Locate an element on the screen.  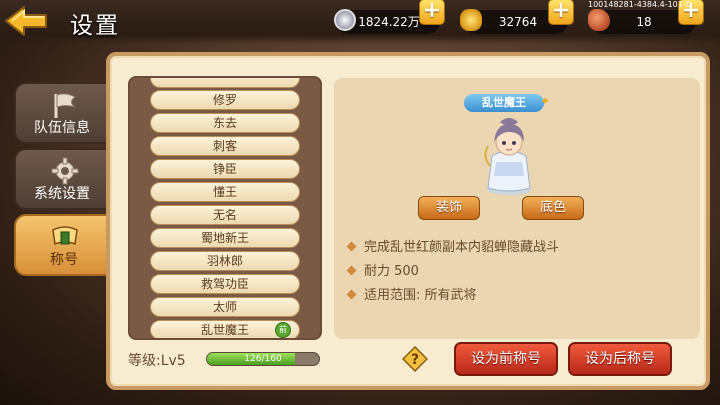
tab-team-info: 队伍信息 is located at coordinates (62, 113).